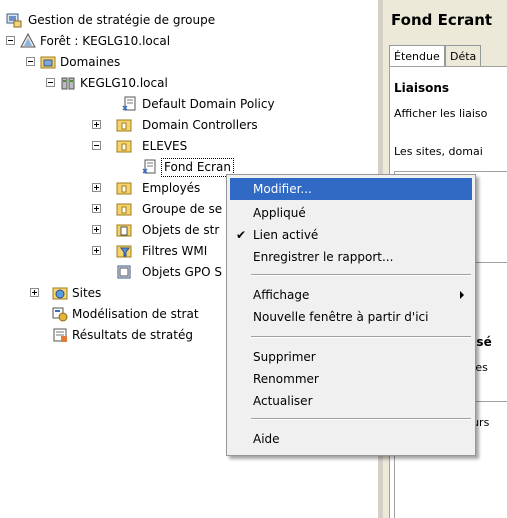 The height and width of the screenshot is (518, 507). I want to click on gpmc-icon, so click(14, 20).